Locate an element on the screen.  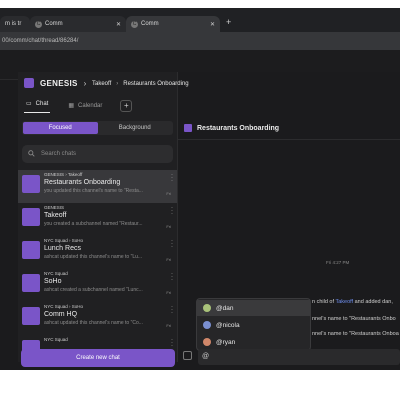
calendar-icon: ▦ is located at coordinates (71, 106).